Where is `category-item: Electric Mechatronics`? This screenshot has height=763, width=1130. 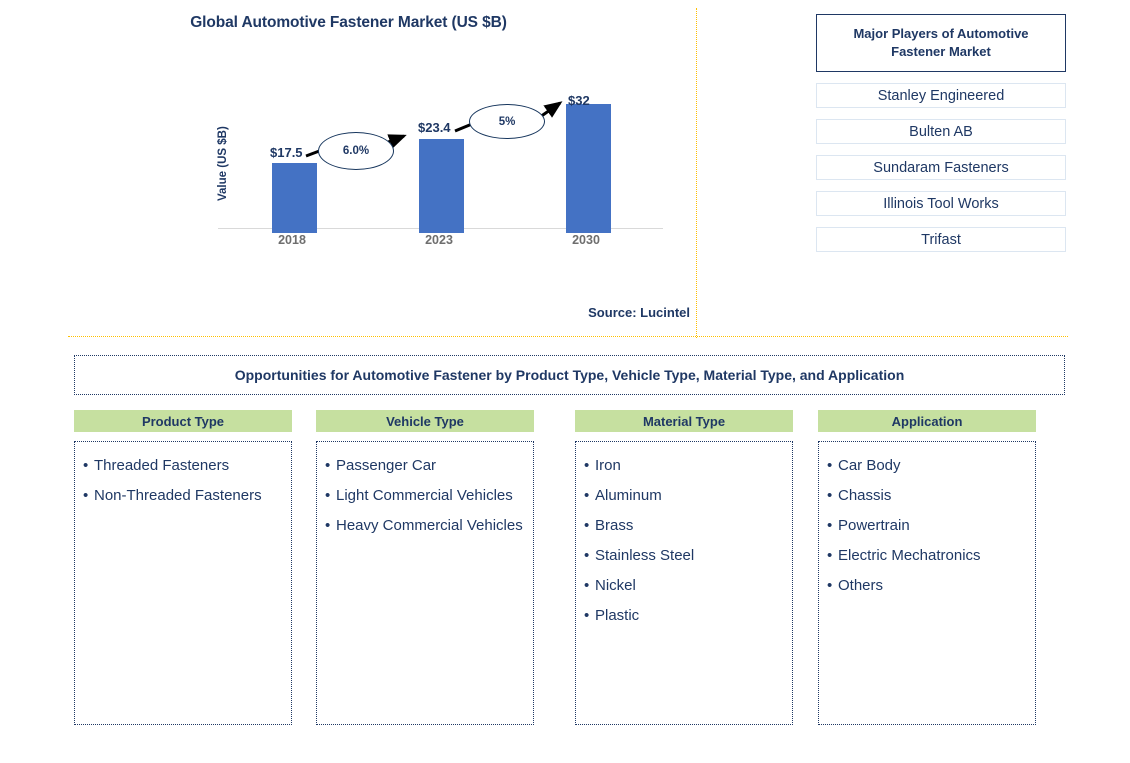 category-item: Electric Mechatronics is located at coordinates (930, 556).